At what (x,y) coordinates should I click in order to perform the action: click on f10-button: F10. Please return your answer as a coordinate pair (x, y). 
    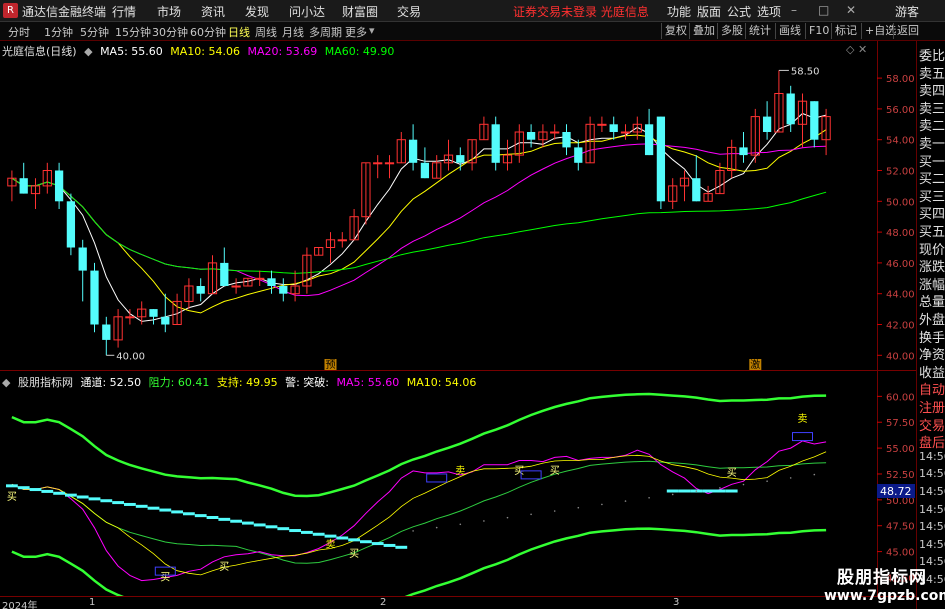
    Looking at the image, I should click on (818, 31).